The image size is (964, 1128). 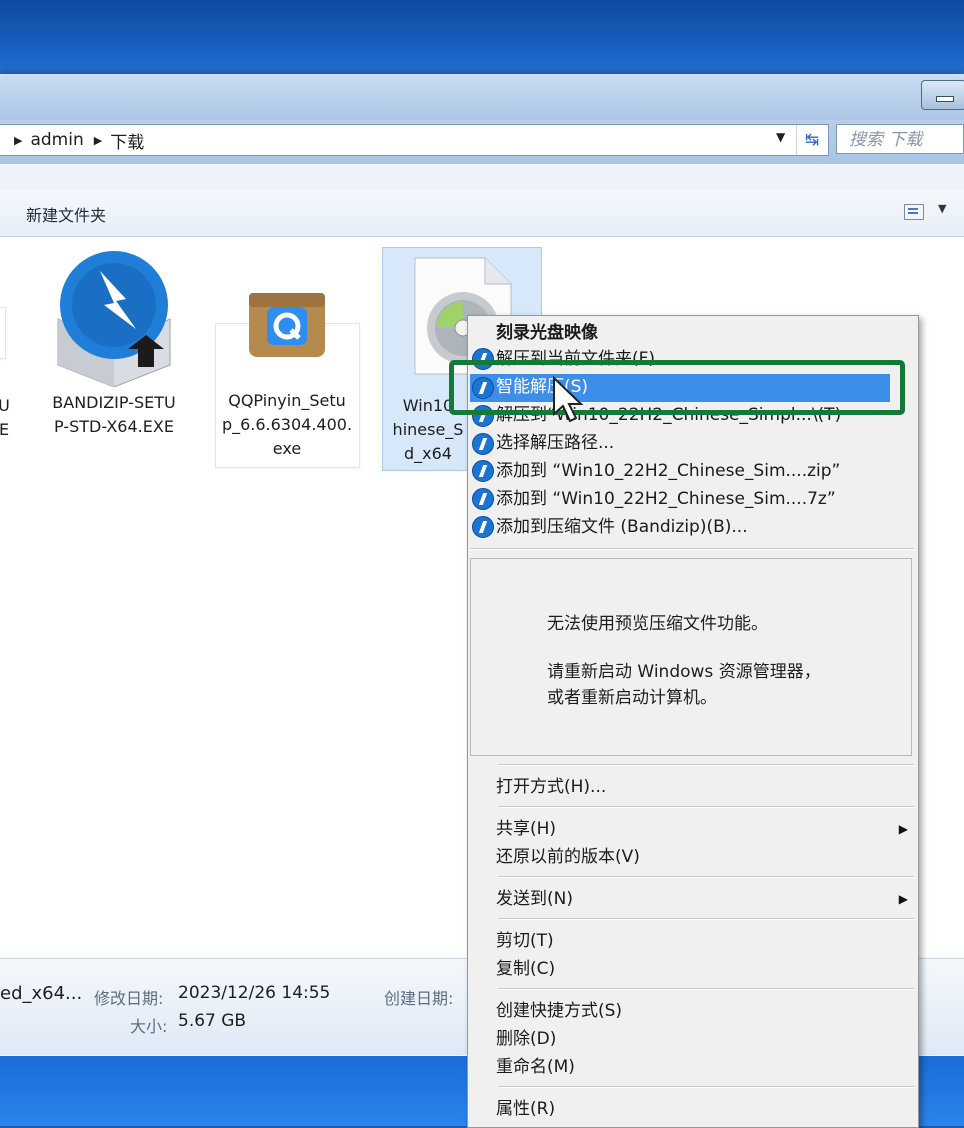 What do you see at coordinates (942, 95) in the screenshot?
I see `minimize-button` at bounding box center [942, 95].